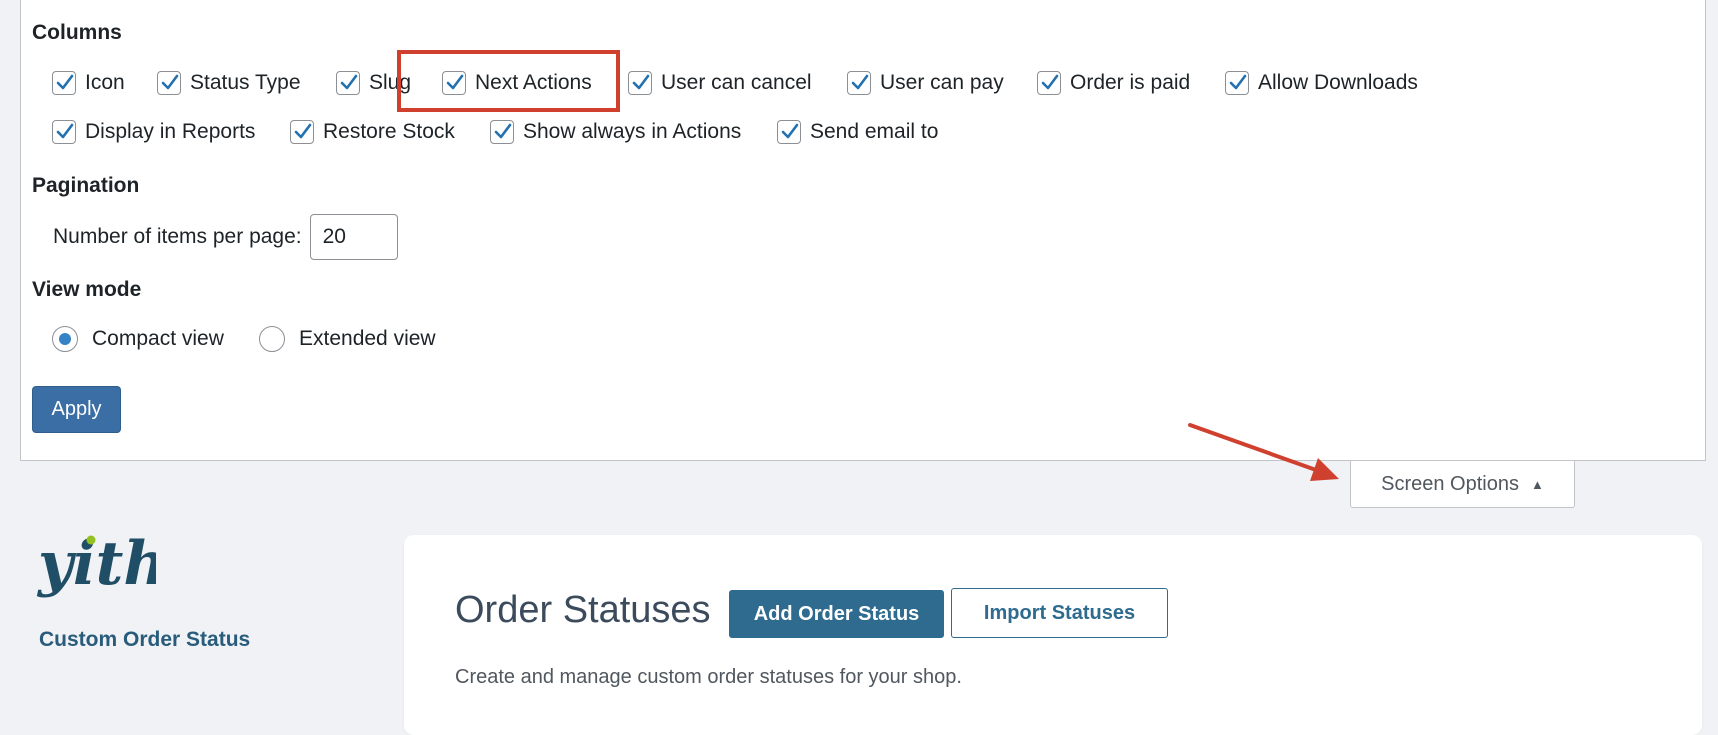  I want to click on add-order-status-button: Add Order Status, so click(836, 614).